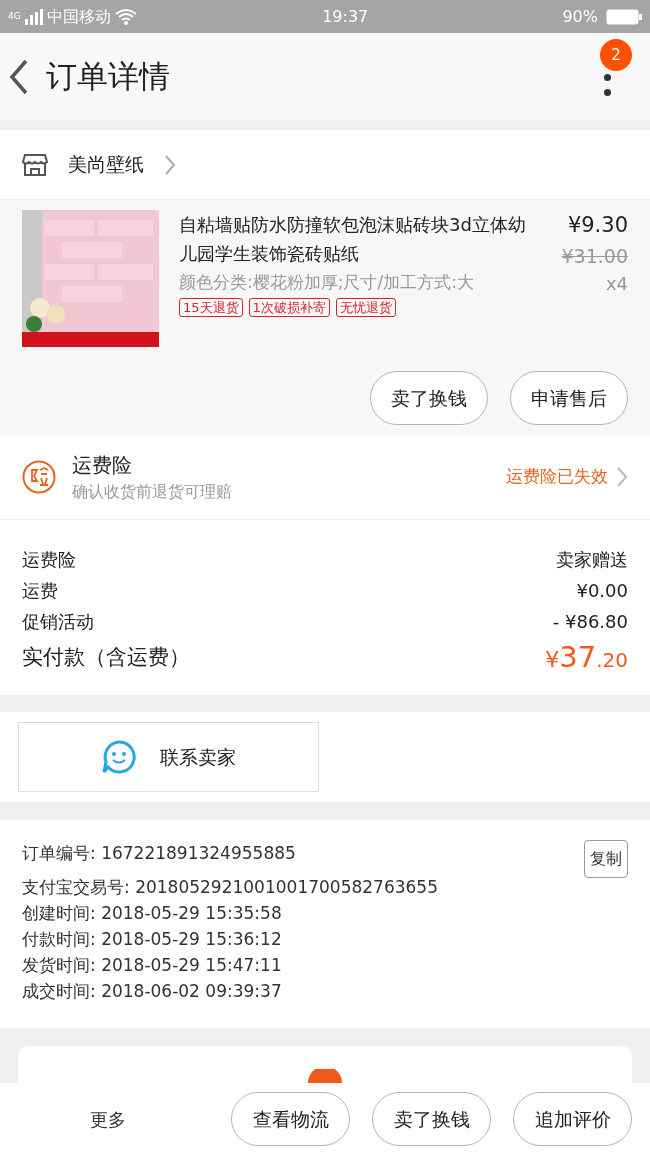 This screenshot has width=650, height=1155. Describe the element at coordinates (125, 16) in the screenshot. I see `wifi-icon` at that location.